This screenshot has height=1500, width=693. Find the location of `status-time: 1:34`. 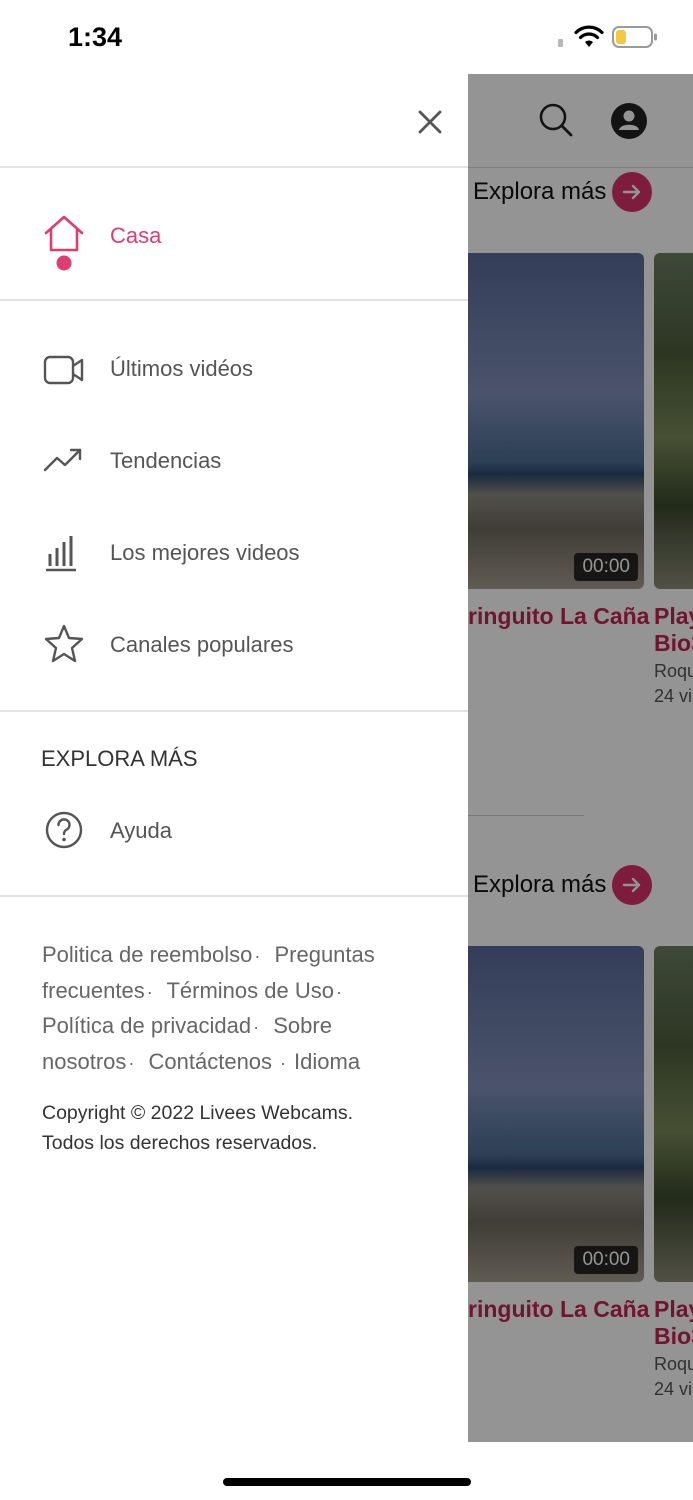

status-time: 1:34 is located at coordinates (95, 37).